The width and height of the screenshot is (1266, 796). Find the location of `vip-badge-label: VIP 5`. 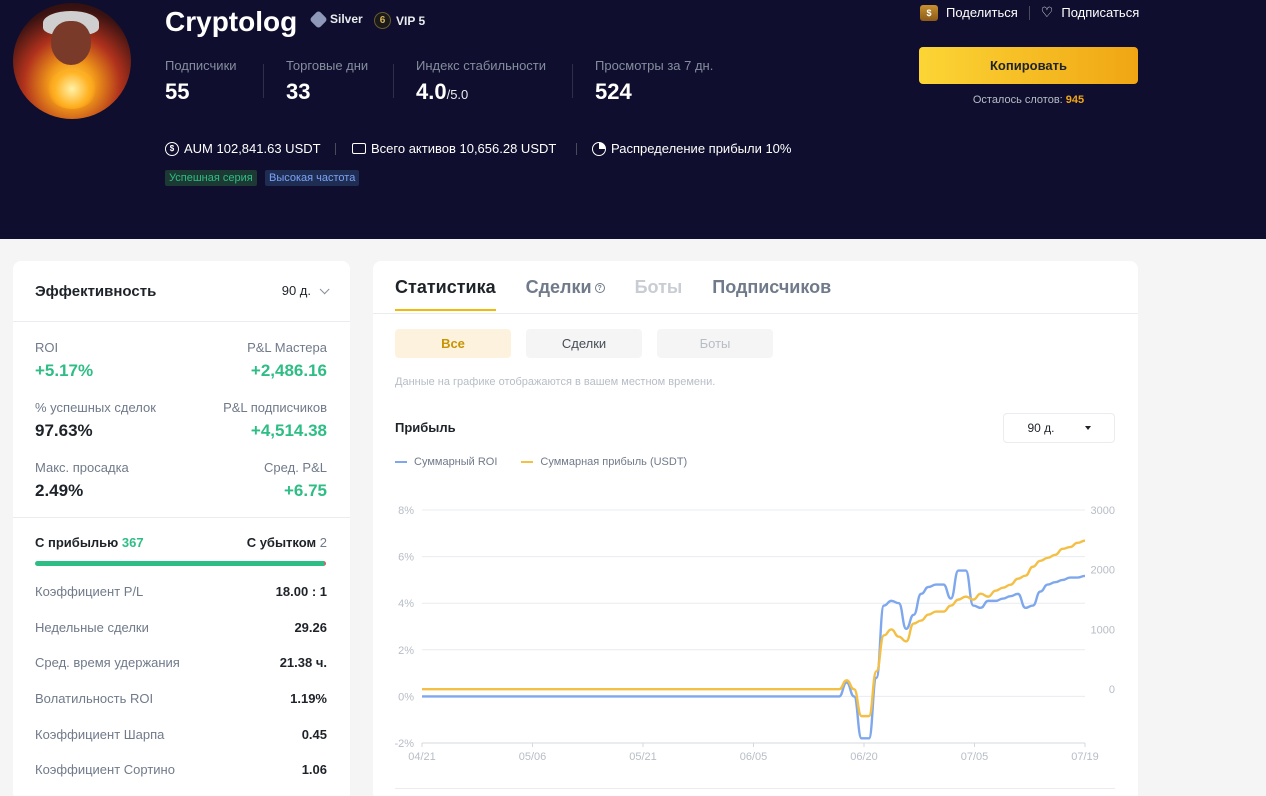

vip-badge-label: VIP 5 is located at coordinates (411, 20).